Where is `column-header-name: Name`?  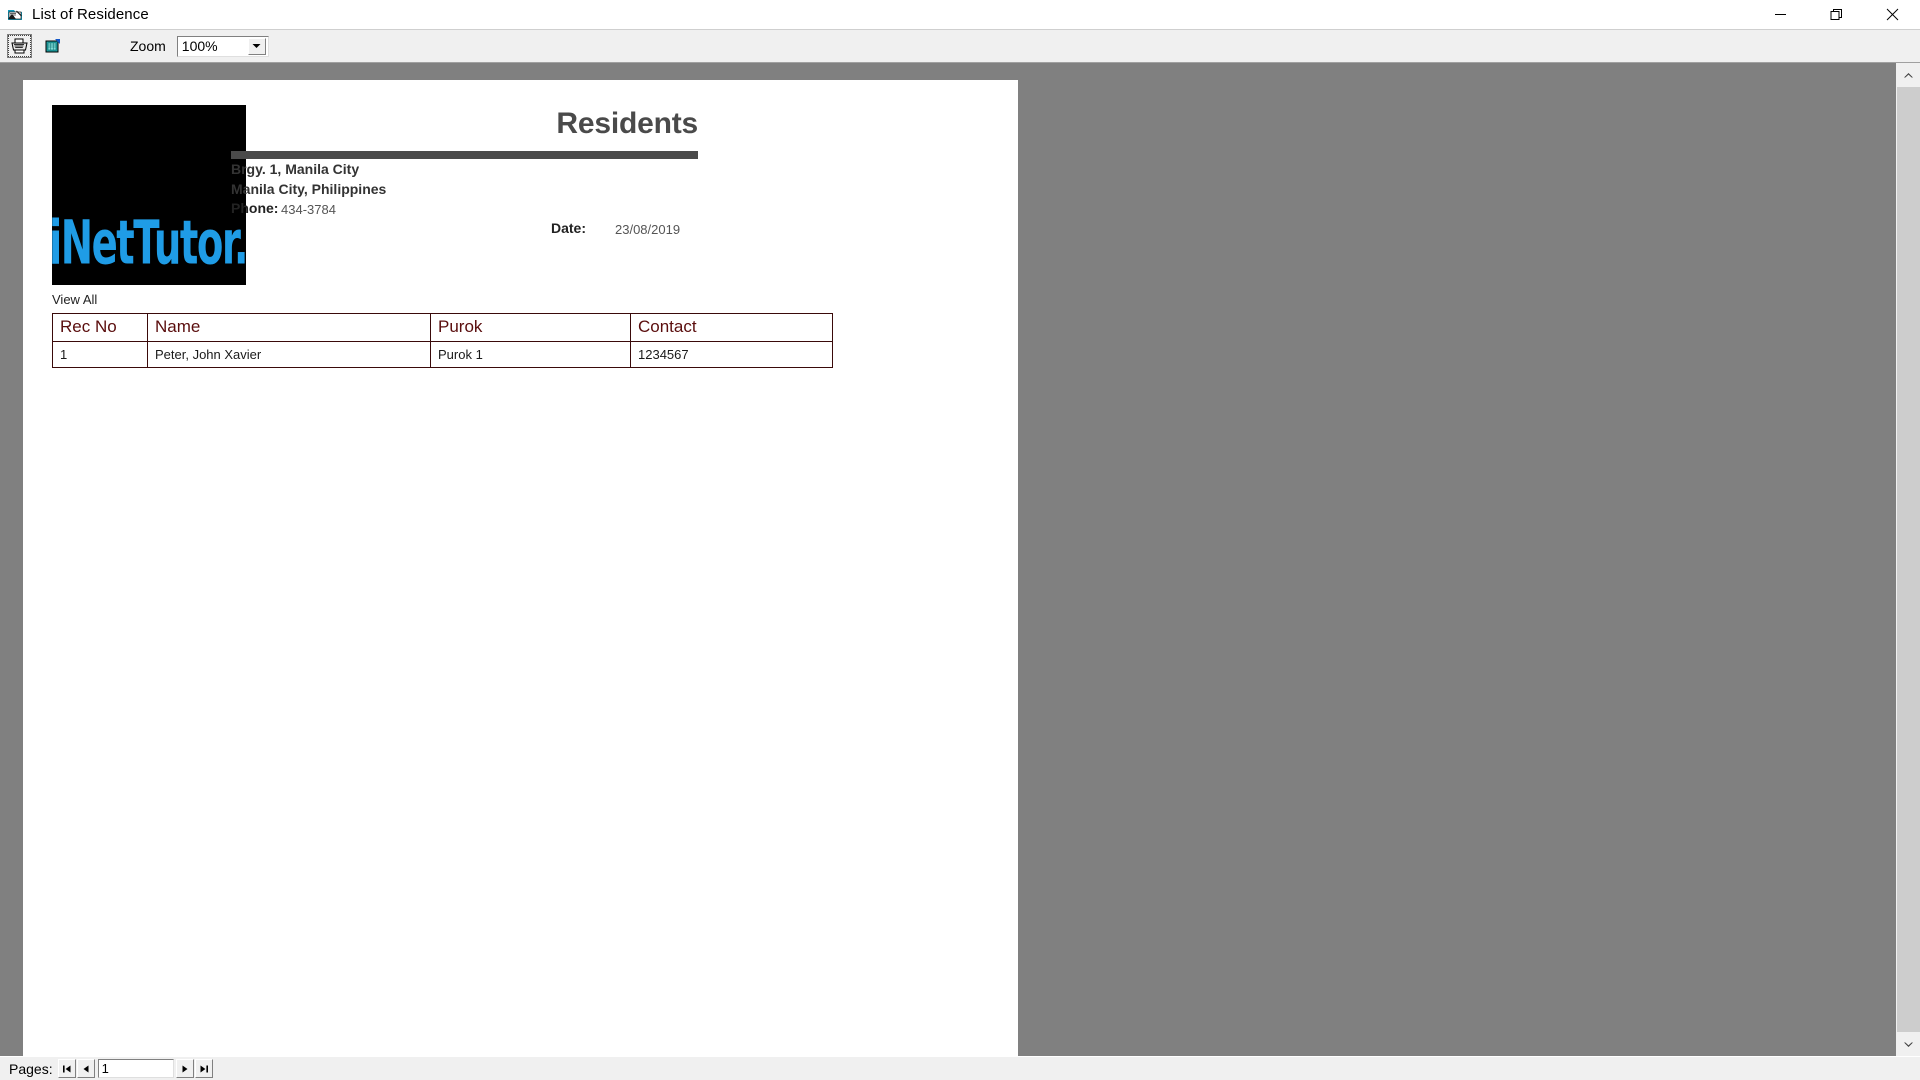
column-header-name: Name is located at coordinates (289, 327).